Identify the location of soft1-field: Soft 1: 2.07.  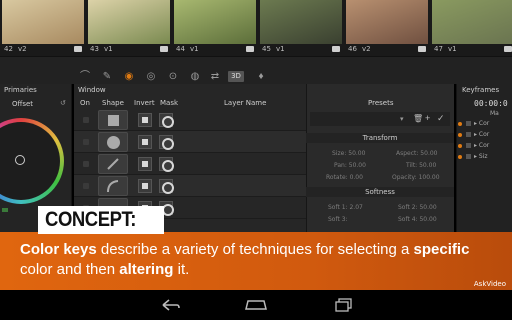
(345, 207).